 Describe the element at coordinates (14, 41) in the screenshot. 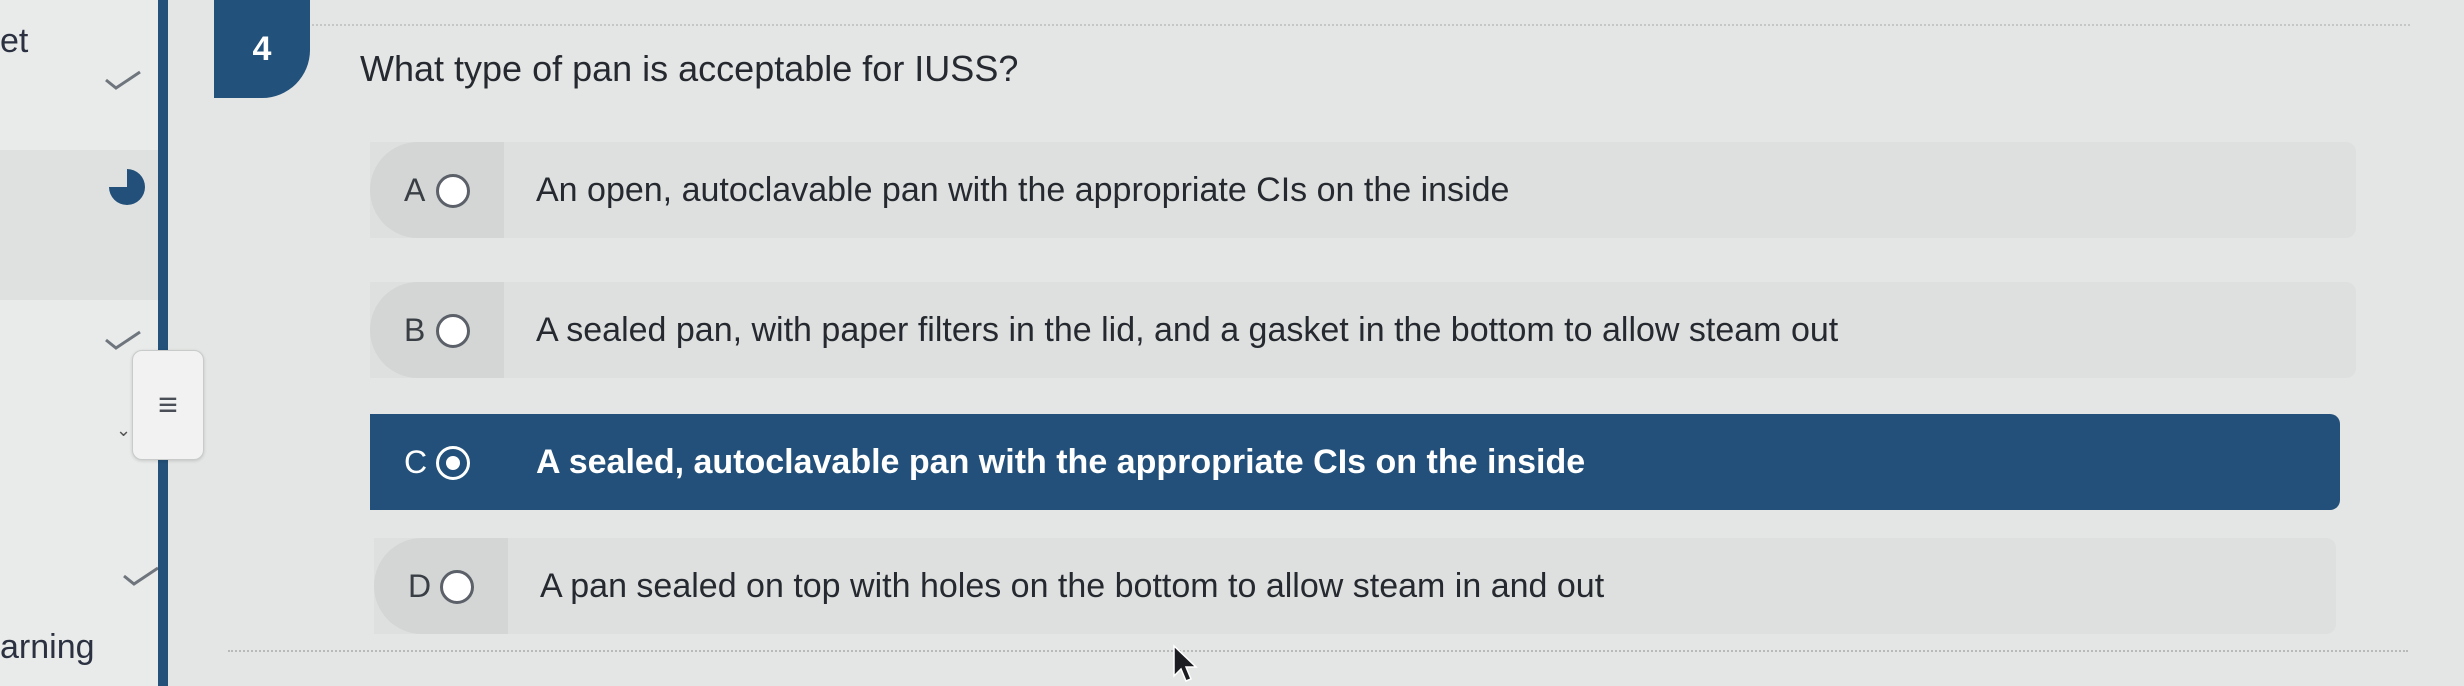

I see `sidebar-top-text: et` at that location.